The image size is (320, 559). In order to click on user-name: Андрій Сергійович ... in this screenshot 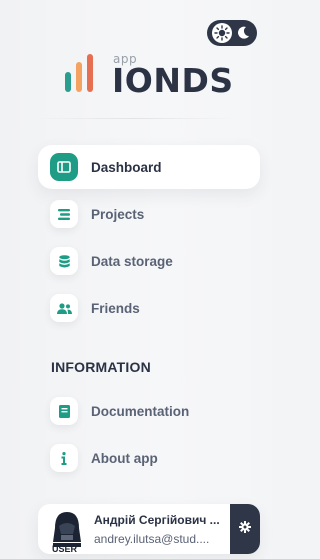, I will do `click(157, 520)`.